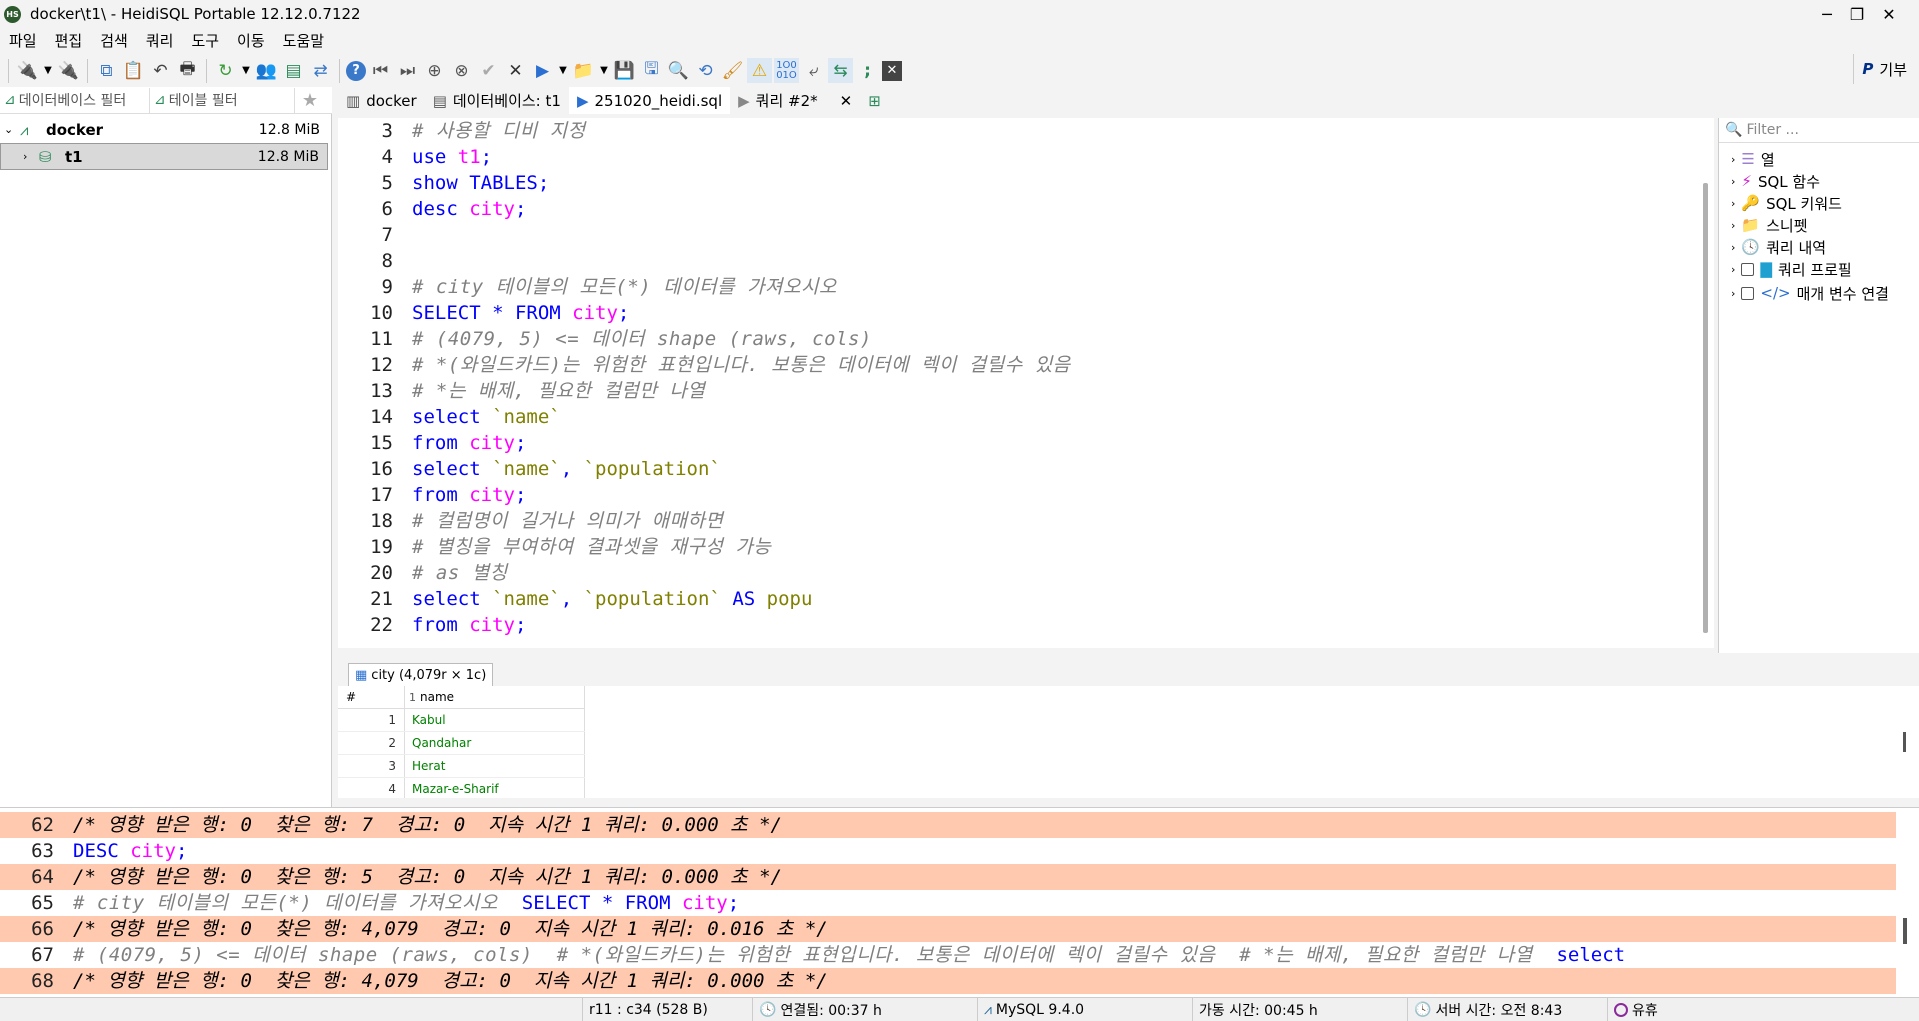  What do you see at coordinates (651, 70) in the screenshot?
I see `save-as-icon: 🖫` at bounding box center [651, 70].